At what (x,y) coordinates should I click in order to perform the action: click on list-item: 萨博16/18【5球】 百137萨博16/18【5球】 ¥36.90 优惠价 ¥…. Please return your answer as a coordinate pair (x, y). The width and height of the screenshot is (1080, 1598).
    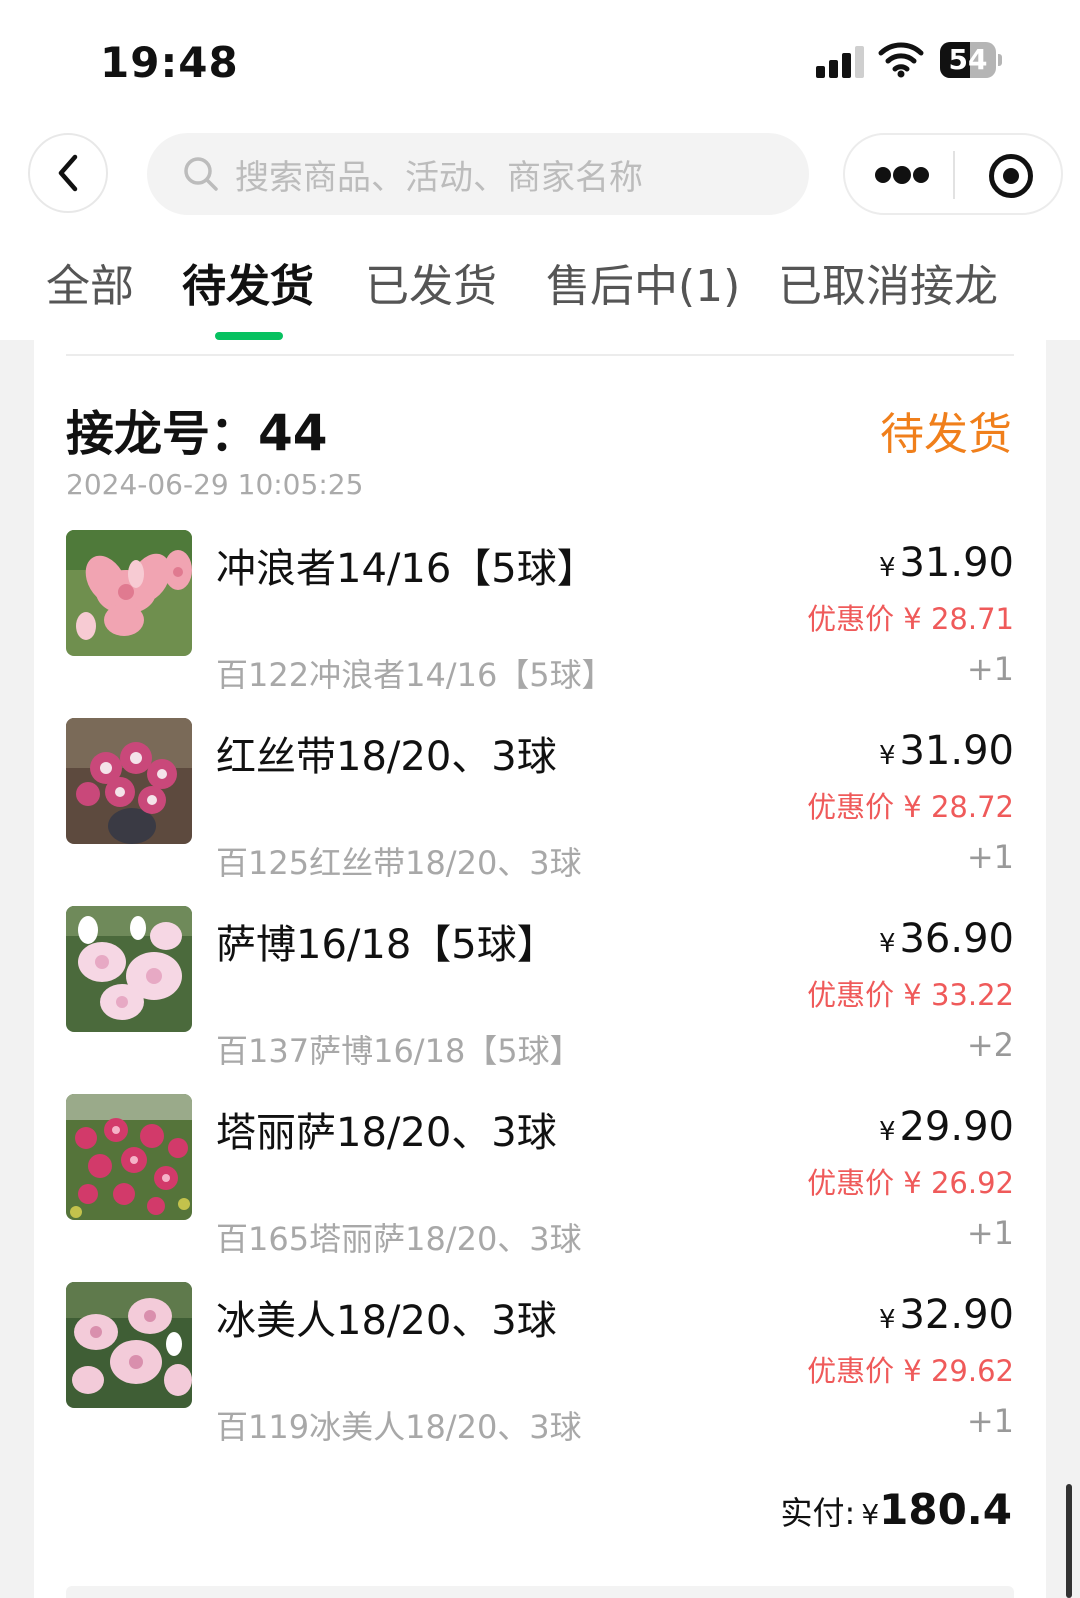
    Looking at the image, I should click on (540, 991).